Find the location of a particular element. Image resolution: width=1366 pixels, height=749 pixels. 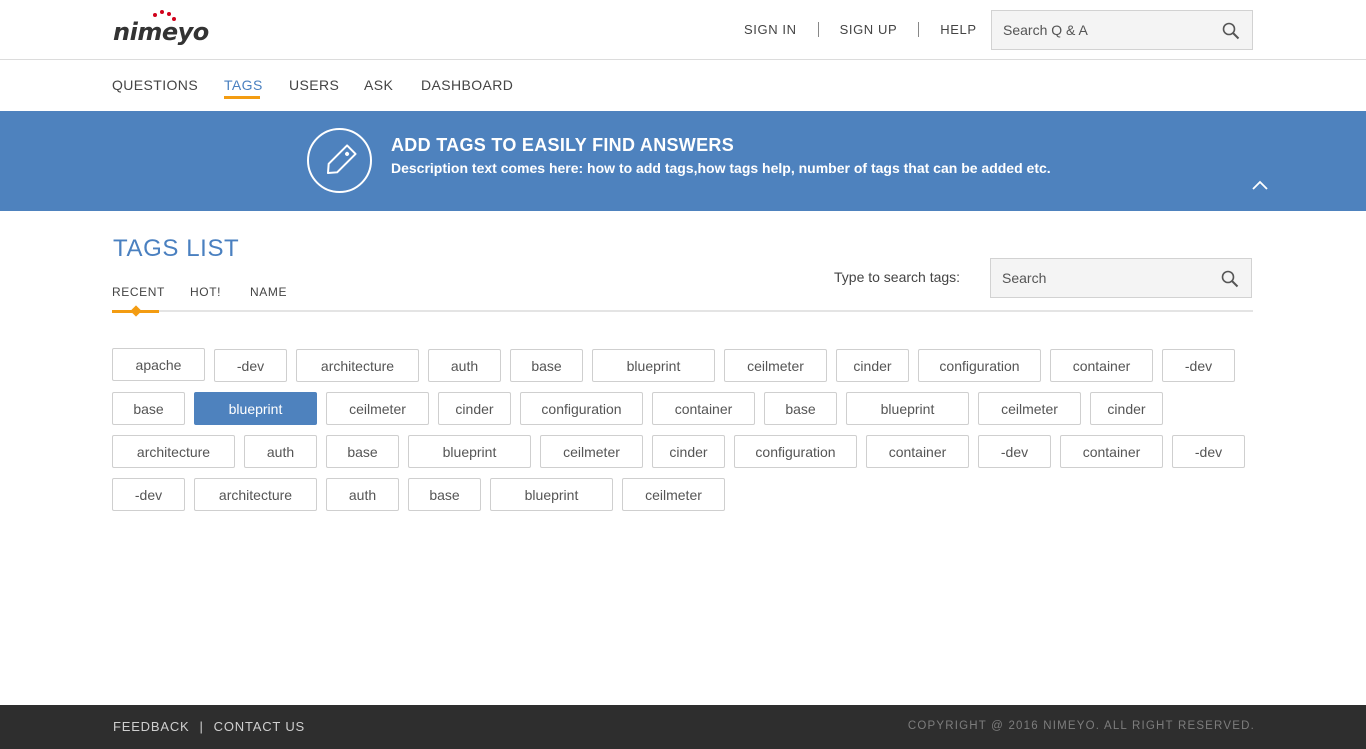

qa-search-input is located at coordinates (1103, 30).